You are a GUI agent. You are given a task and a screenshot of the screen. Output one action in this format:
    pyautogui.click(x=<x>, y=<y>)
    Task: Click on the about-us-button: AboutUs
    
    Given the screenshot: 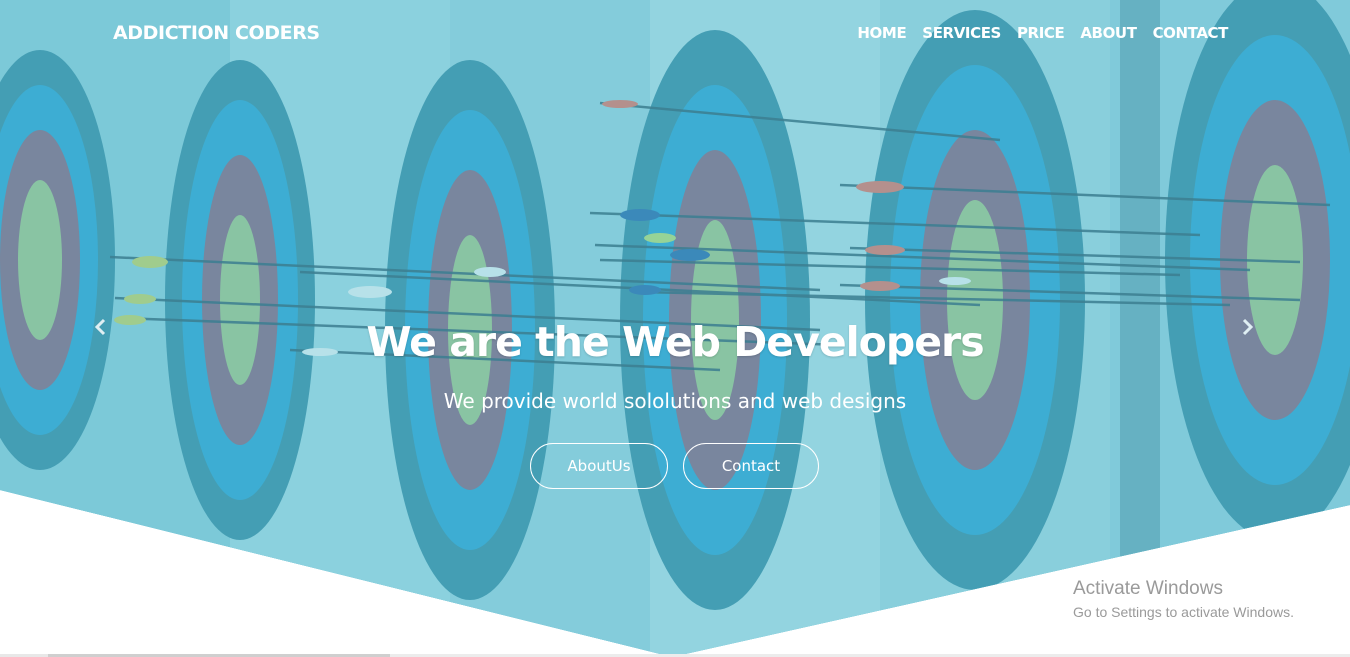 What is the action you would take?
    pyautogui.click(x=599, y=466)
    